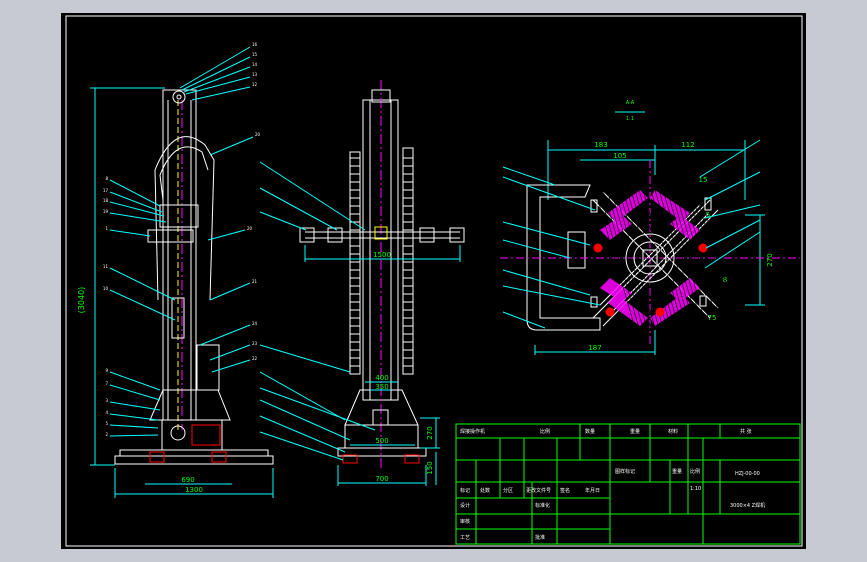 This screenshot has height=562, width=867. I want to click on dim-right: 270, so click(770, 259).